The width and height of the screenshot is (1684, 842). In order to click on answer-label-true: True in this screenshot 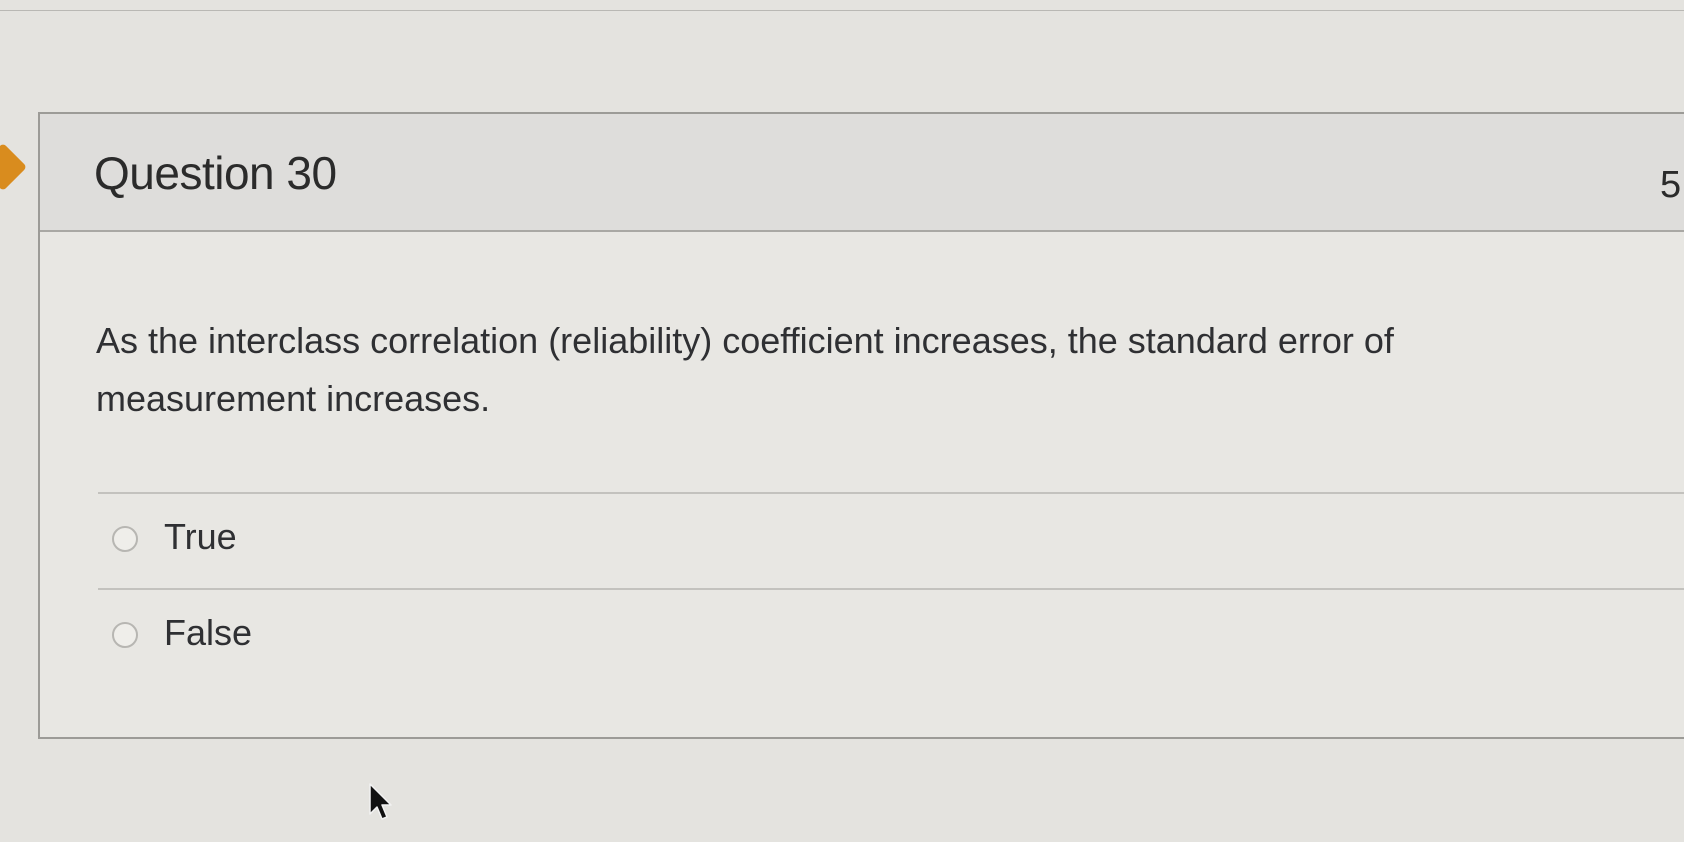, I will do `click(200, 537)`.